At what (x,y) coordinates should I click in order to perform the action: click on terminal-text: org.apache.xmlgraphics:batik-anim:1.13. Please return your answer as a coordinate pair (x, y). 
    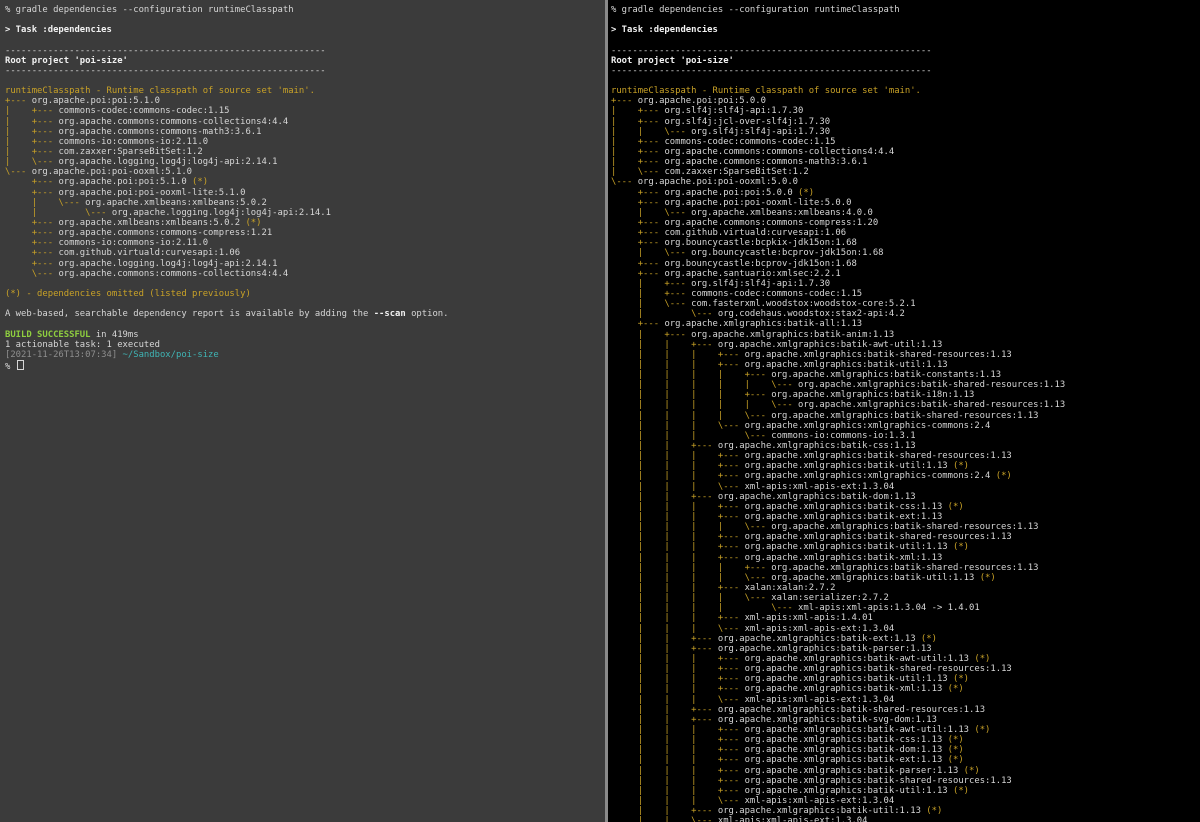
    Looking at the image, I should click on (793, 334).